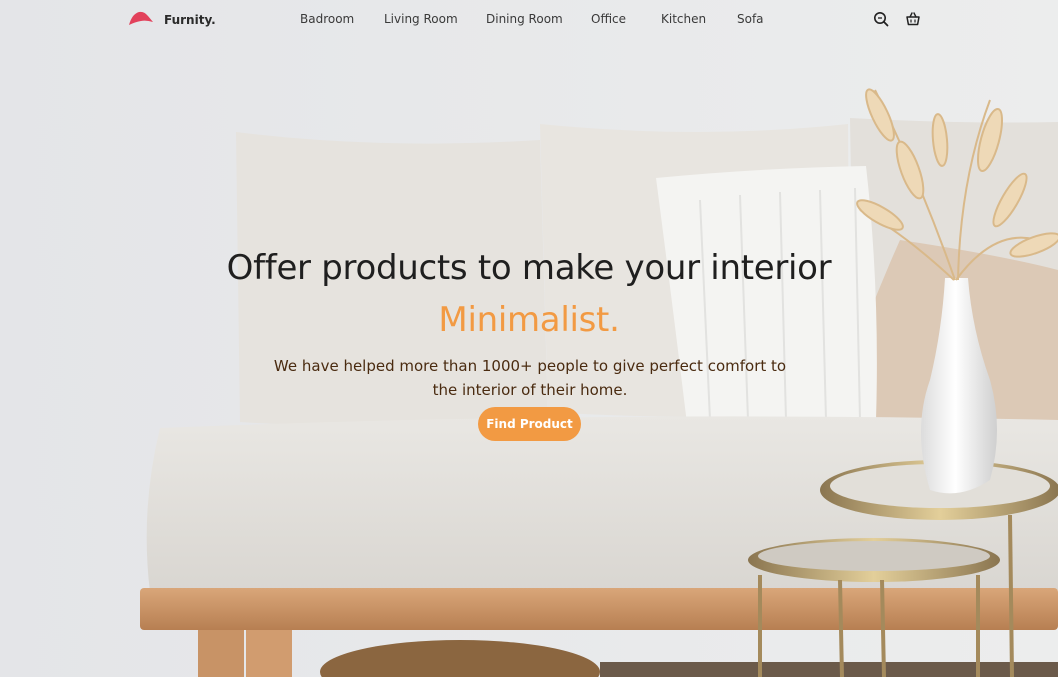 The height and width of the screenshot is (677, 1058). I want to click on nav-item-kitchen: Kitchen, so click(683, 19).